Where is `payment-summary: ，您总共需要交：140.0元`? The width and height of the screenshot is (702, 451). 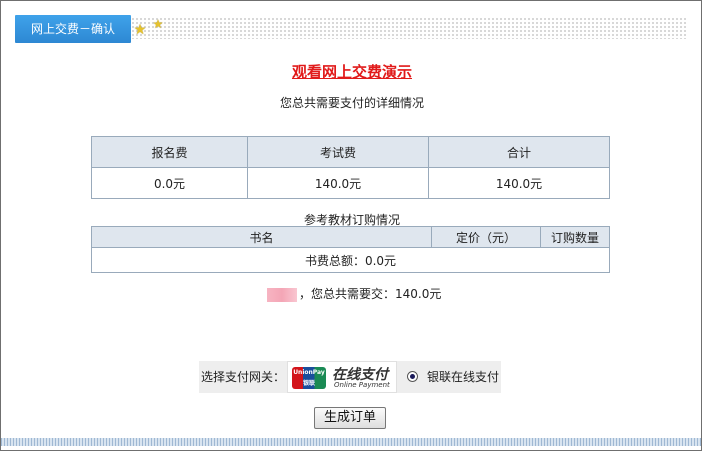 payment-summary: ，您总共需要交：140.0元 is located at coordinates (354, 294).